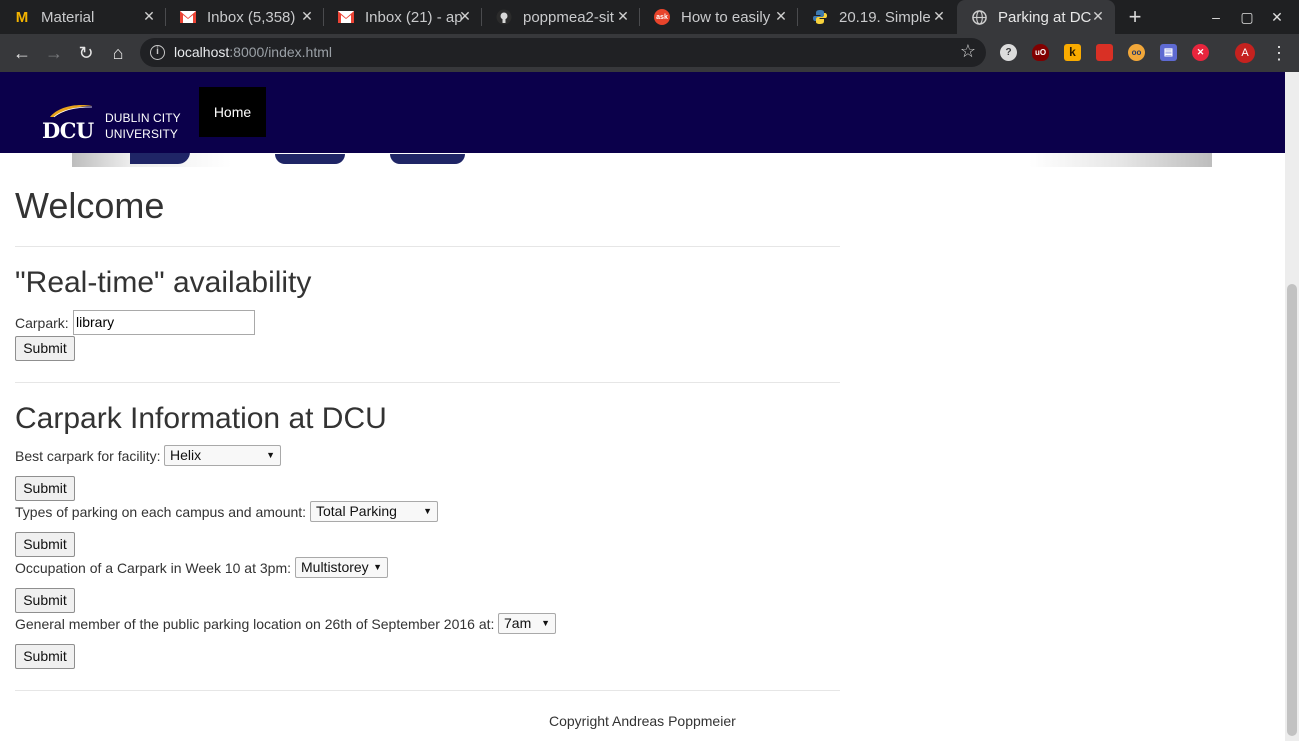 The image size is (1299, 741). I want to click on site-navbar: DCU DUBLIN CITY UNIVERSITY Home, so click(642, 112).